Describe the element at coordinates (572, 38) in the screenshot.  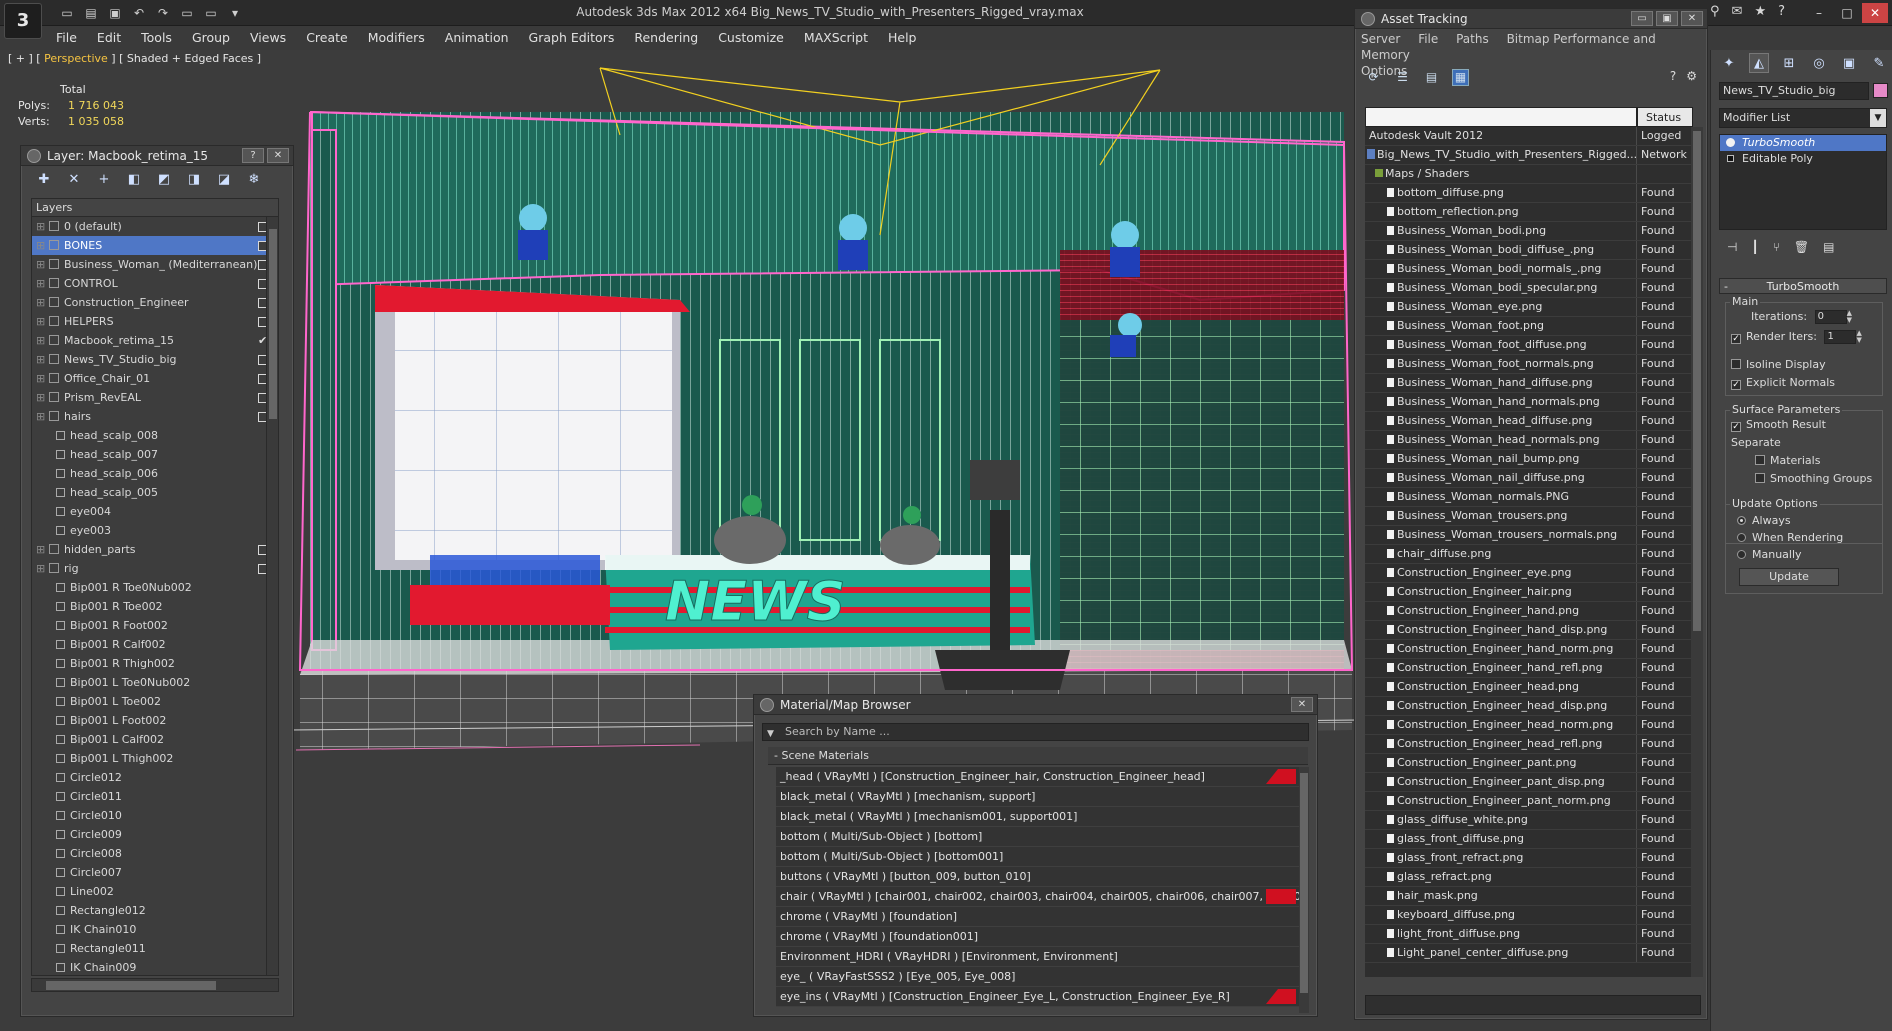
I see `menu-graph-editors: Graph Editors` at that location.